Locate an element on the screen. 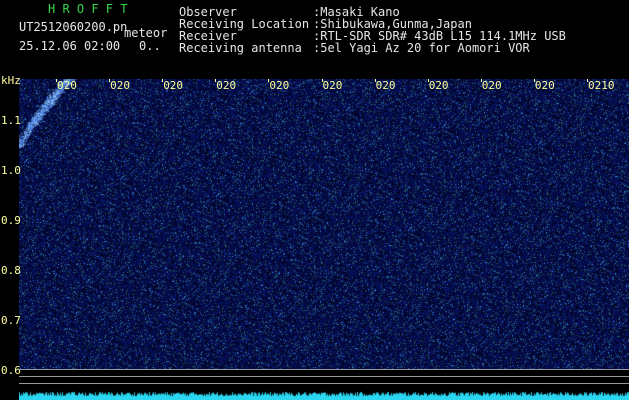  antenna-key: Receiving antenna is located at coordinates (240, 48).